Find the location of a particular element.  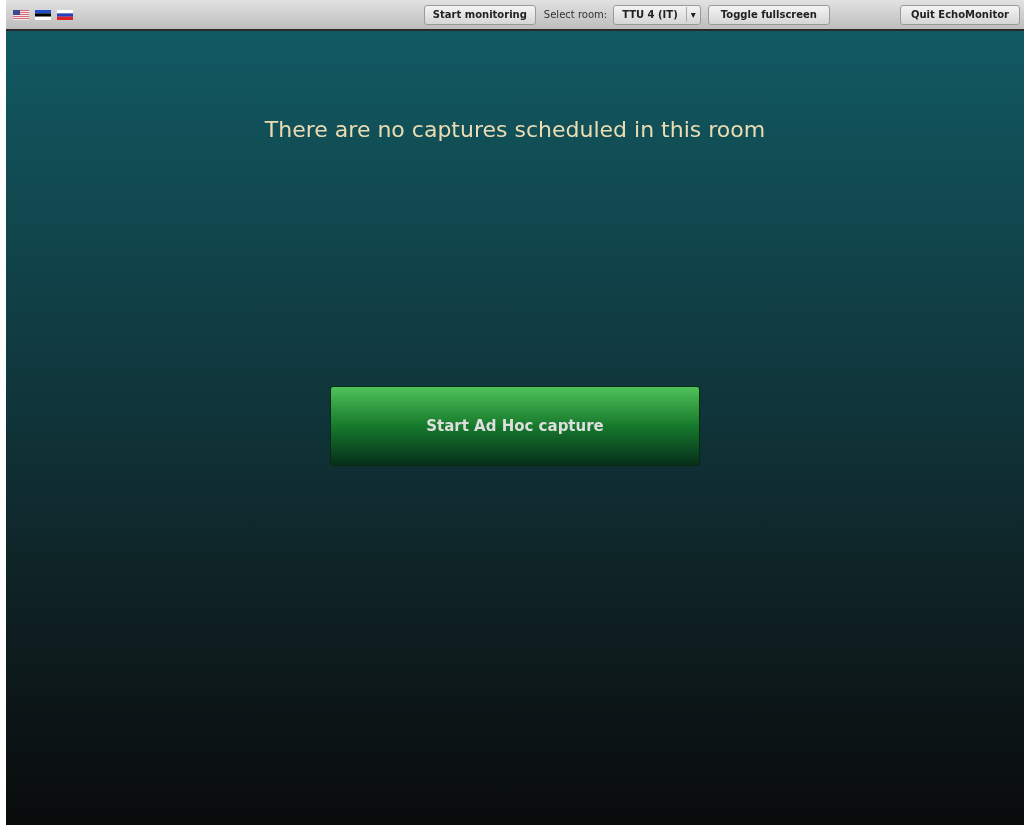

fullscreen-button: Toggle fullscreen is located at coordinates (768, 14).